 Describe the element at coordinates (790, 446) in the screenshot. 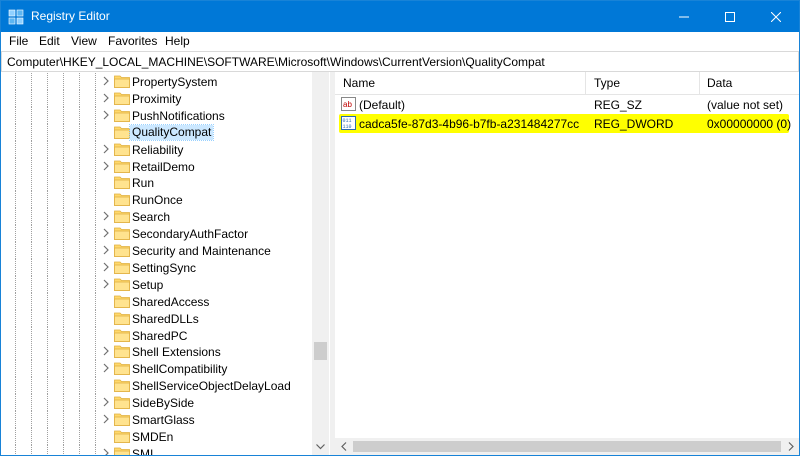

I see `scroll-right-button` at that location.